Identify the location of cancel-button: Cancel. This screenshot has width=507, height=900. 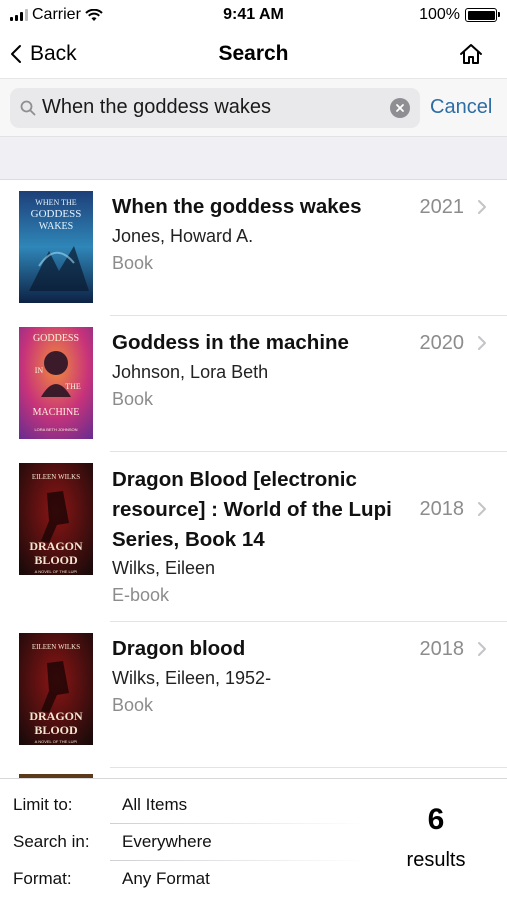
(461, 107).